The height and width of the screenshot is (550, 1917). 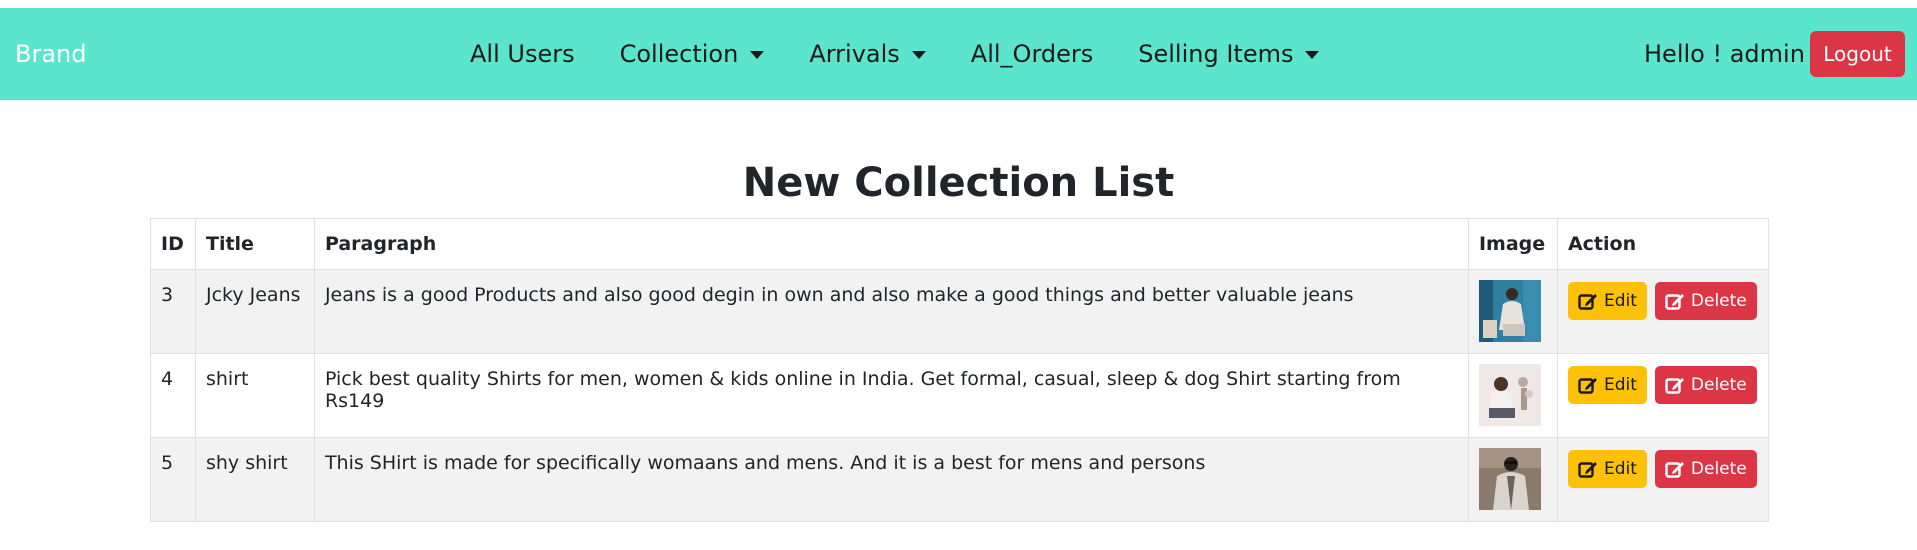 I want to click on nav-link-selling-items: Selling Items, so click(x=1229, y=54).